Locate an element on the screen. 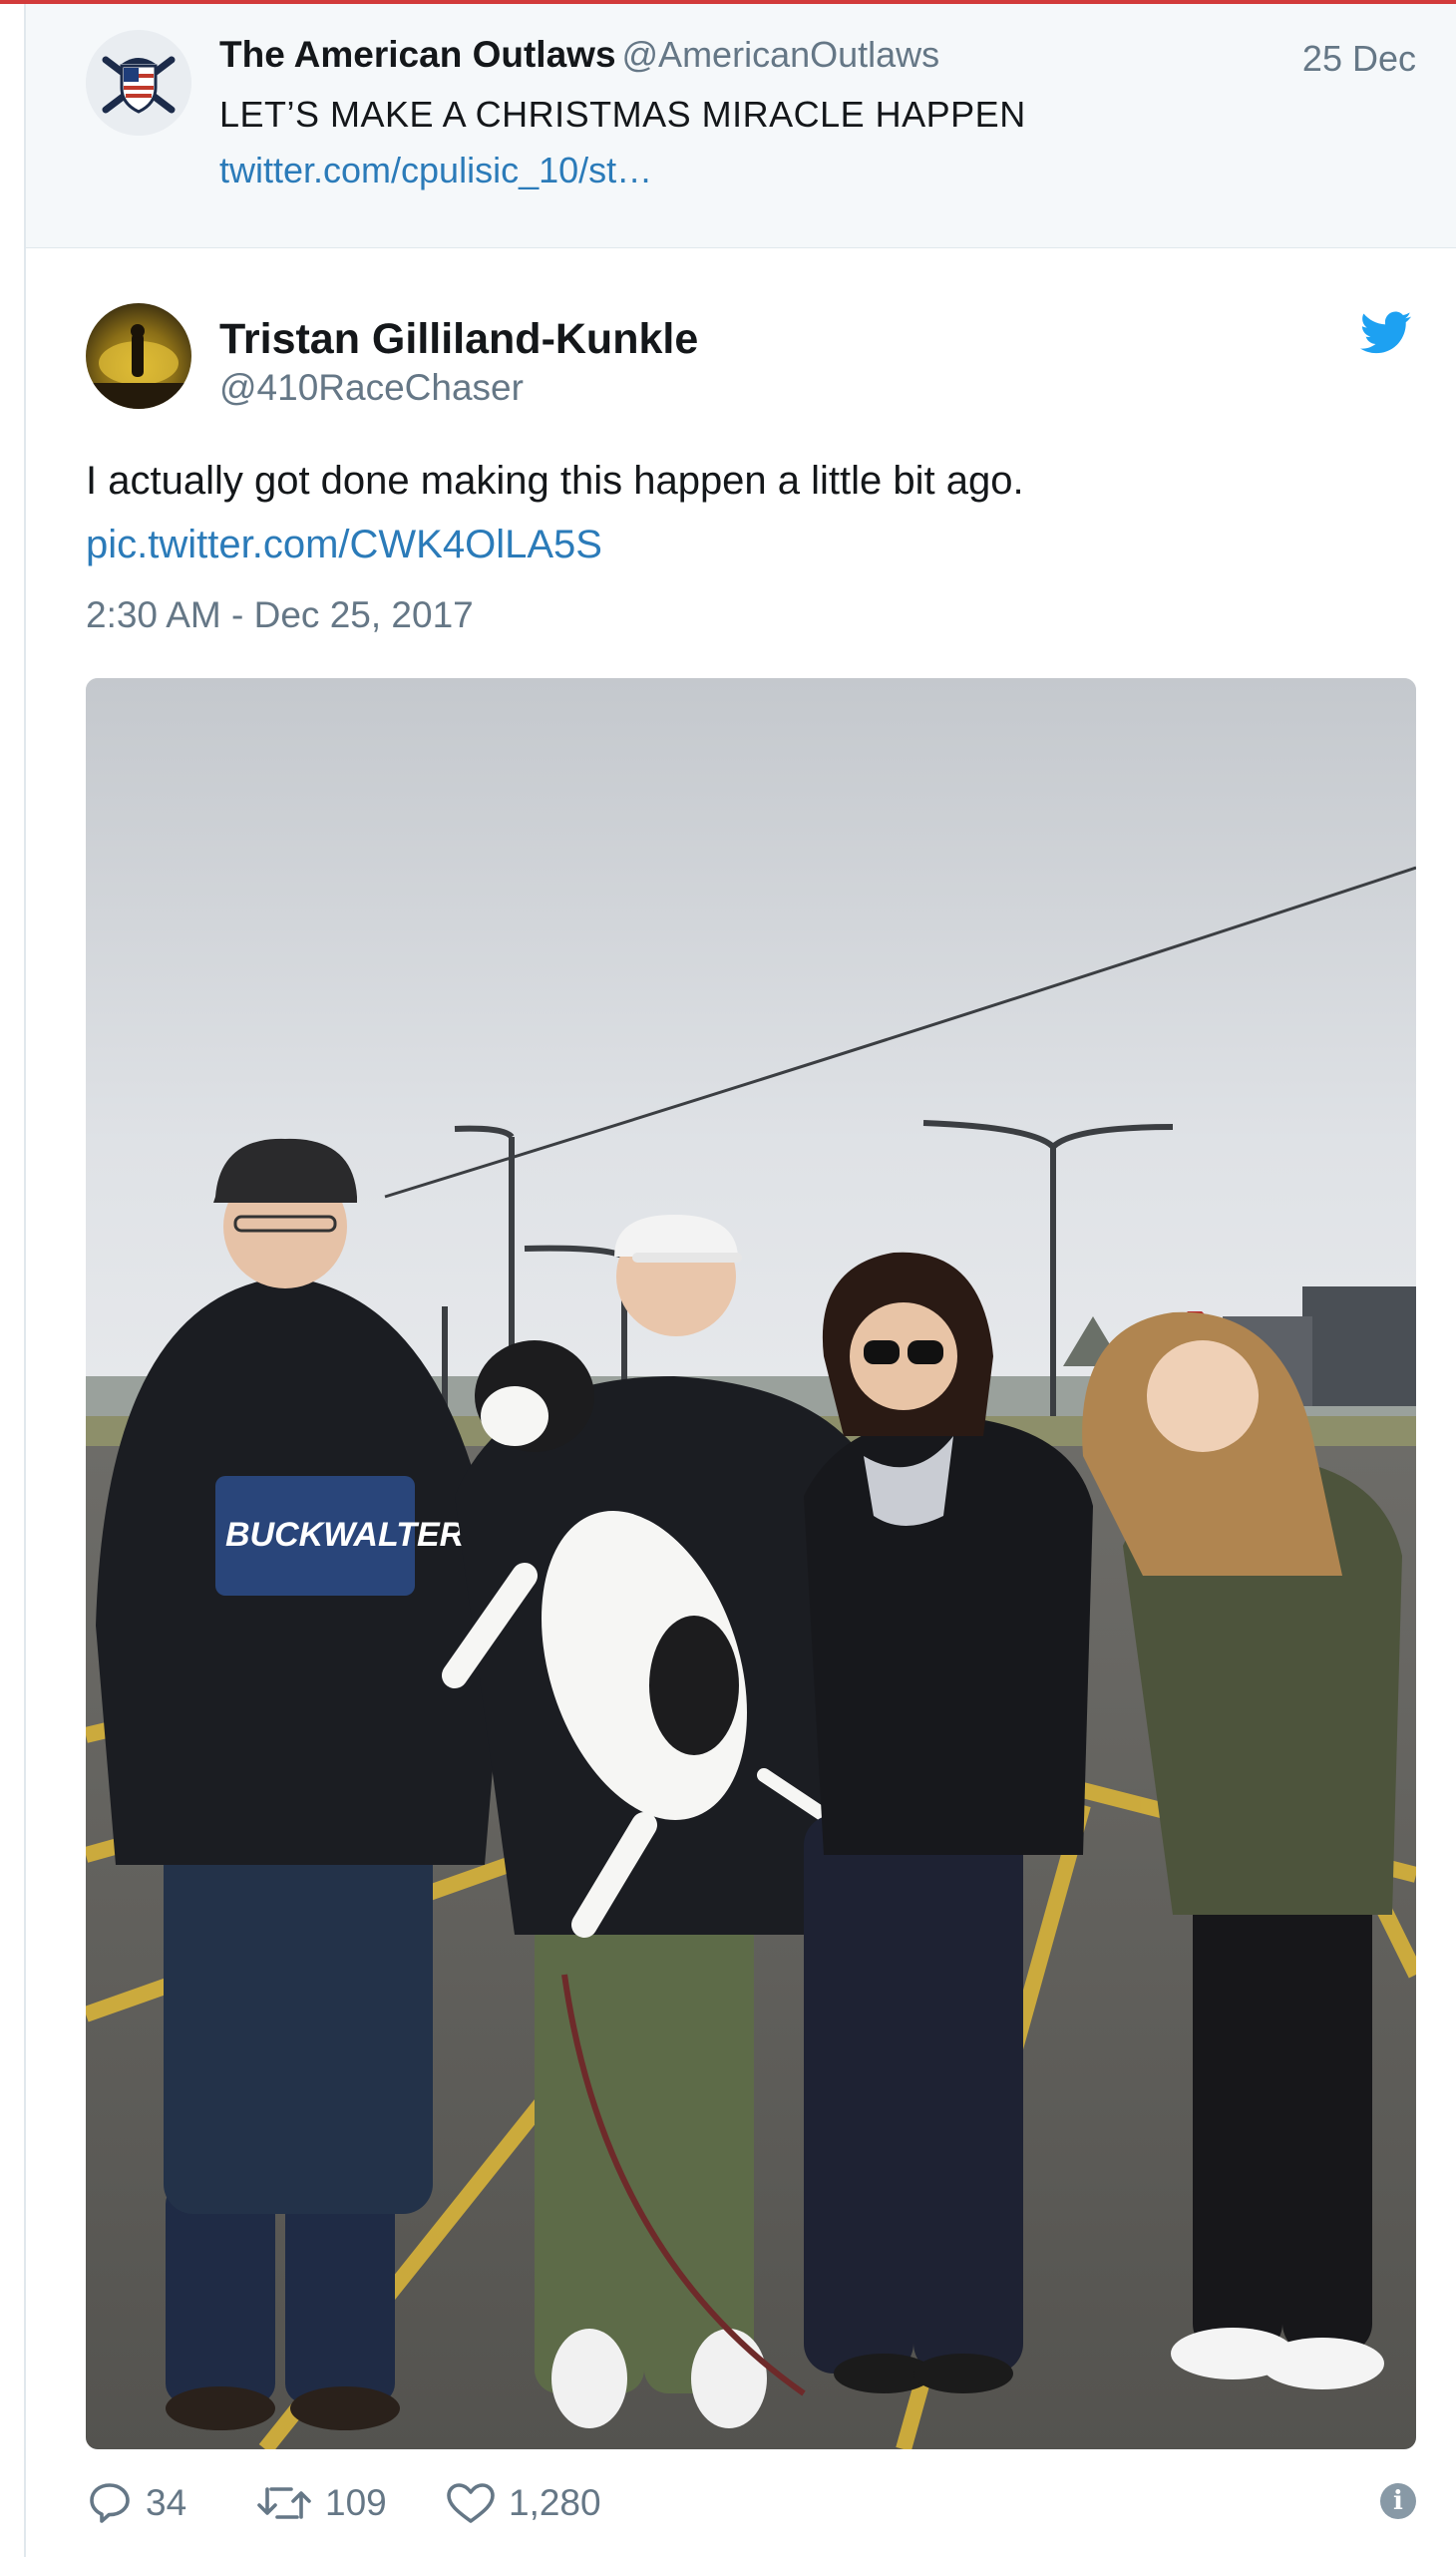  like-count: 1,280 is located at coordinates (555, 2502).